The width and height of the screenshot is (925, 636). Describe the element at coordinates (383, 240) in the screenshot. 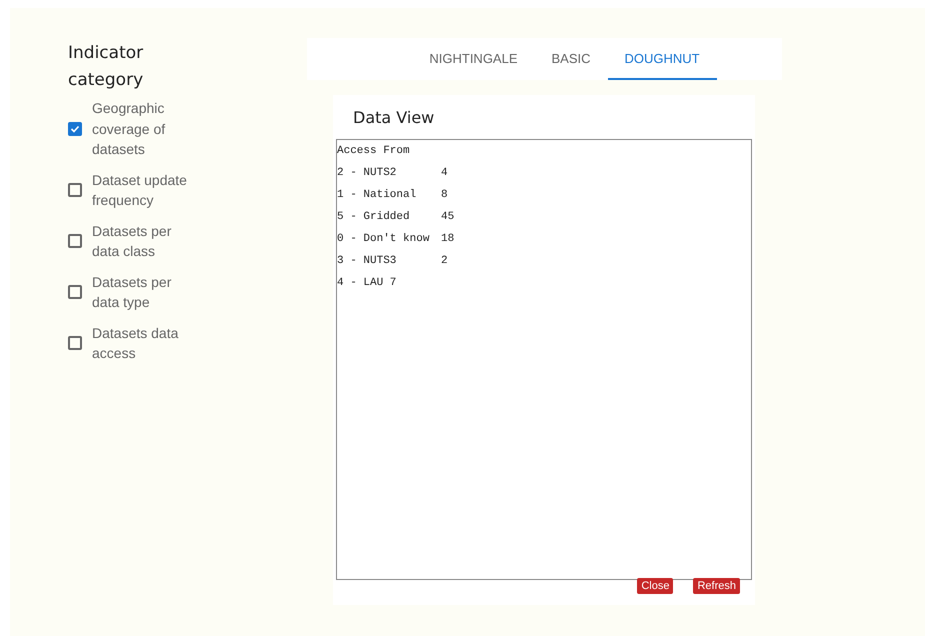

I see `row-label: 0 - Don't know` at that location.